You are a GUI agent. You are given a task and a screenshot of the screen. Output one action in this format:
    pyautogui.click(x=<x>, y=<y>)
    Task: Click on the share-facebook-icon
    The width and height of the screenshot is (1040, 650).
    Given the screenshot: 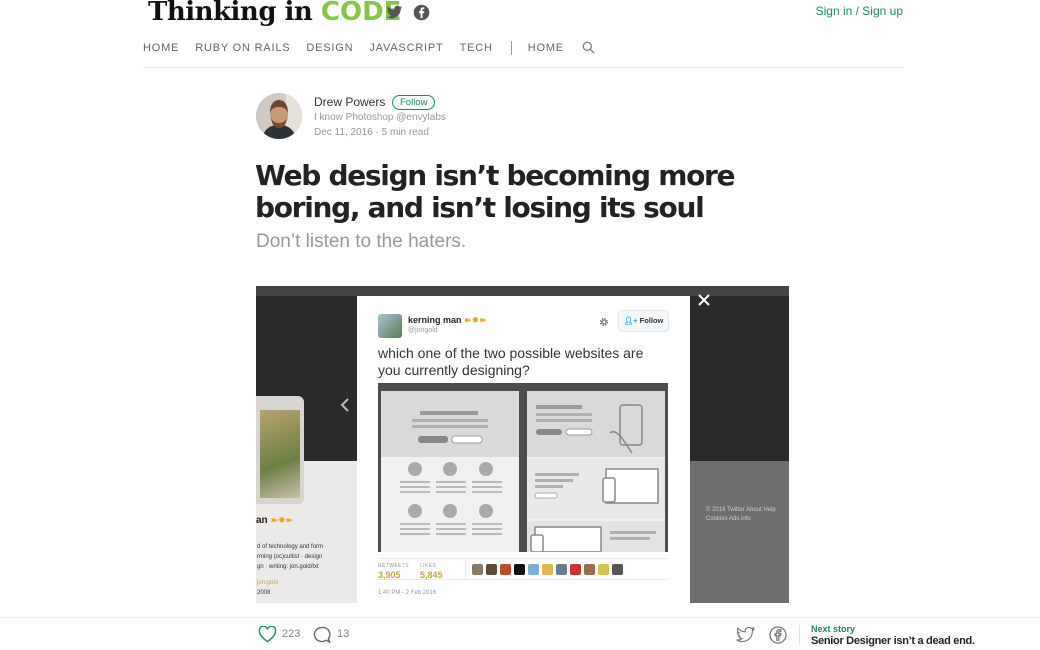 What is the action you would take?
    pyautogui.click(x=778, y=635)
    